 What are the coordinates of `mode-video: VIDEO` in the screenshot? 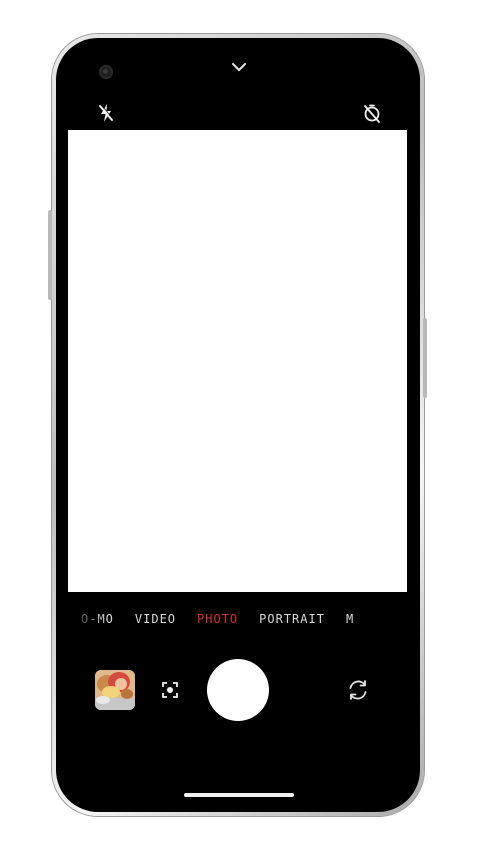 It's located at (155, 619).